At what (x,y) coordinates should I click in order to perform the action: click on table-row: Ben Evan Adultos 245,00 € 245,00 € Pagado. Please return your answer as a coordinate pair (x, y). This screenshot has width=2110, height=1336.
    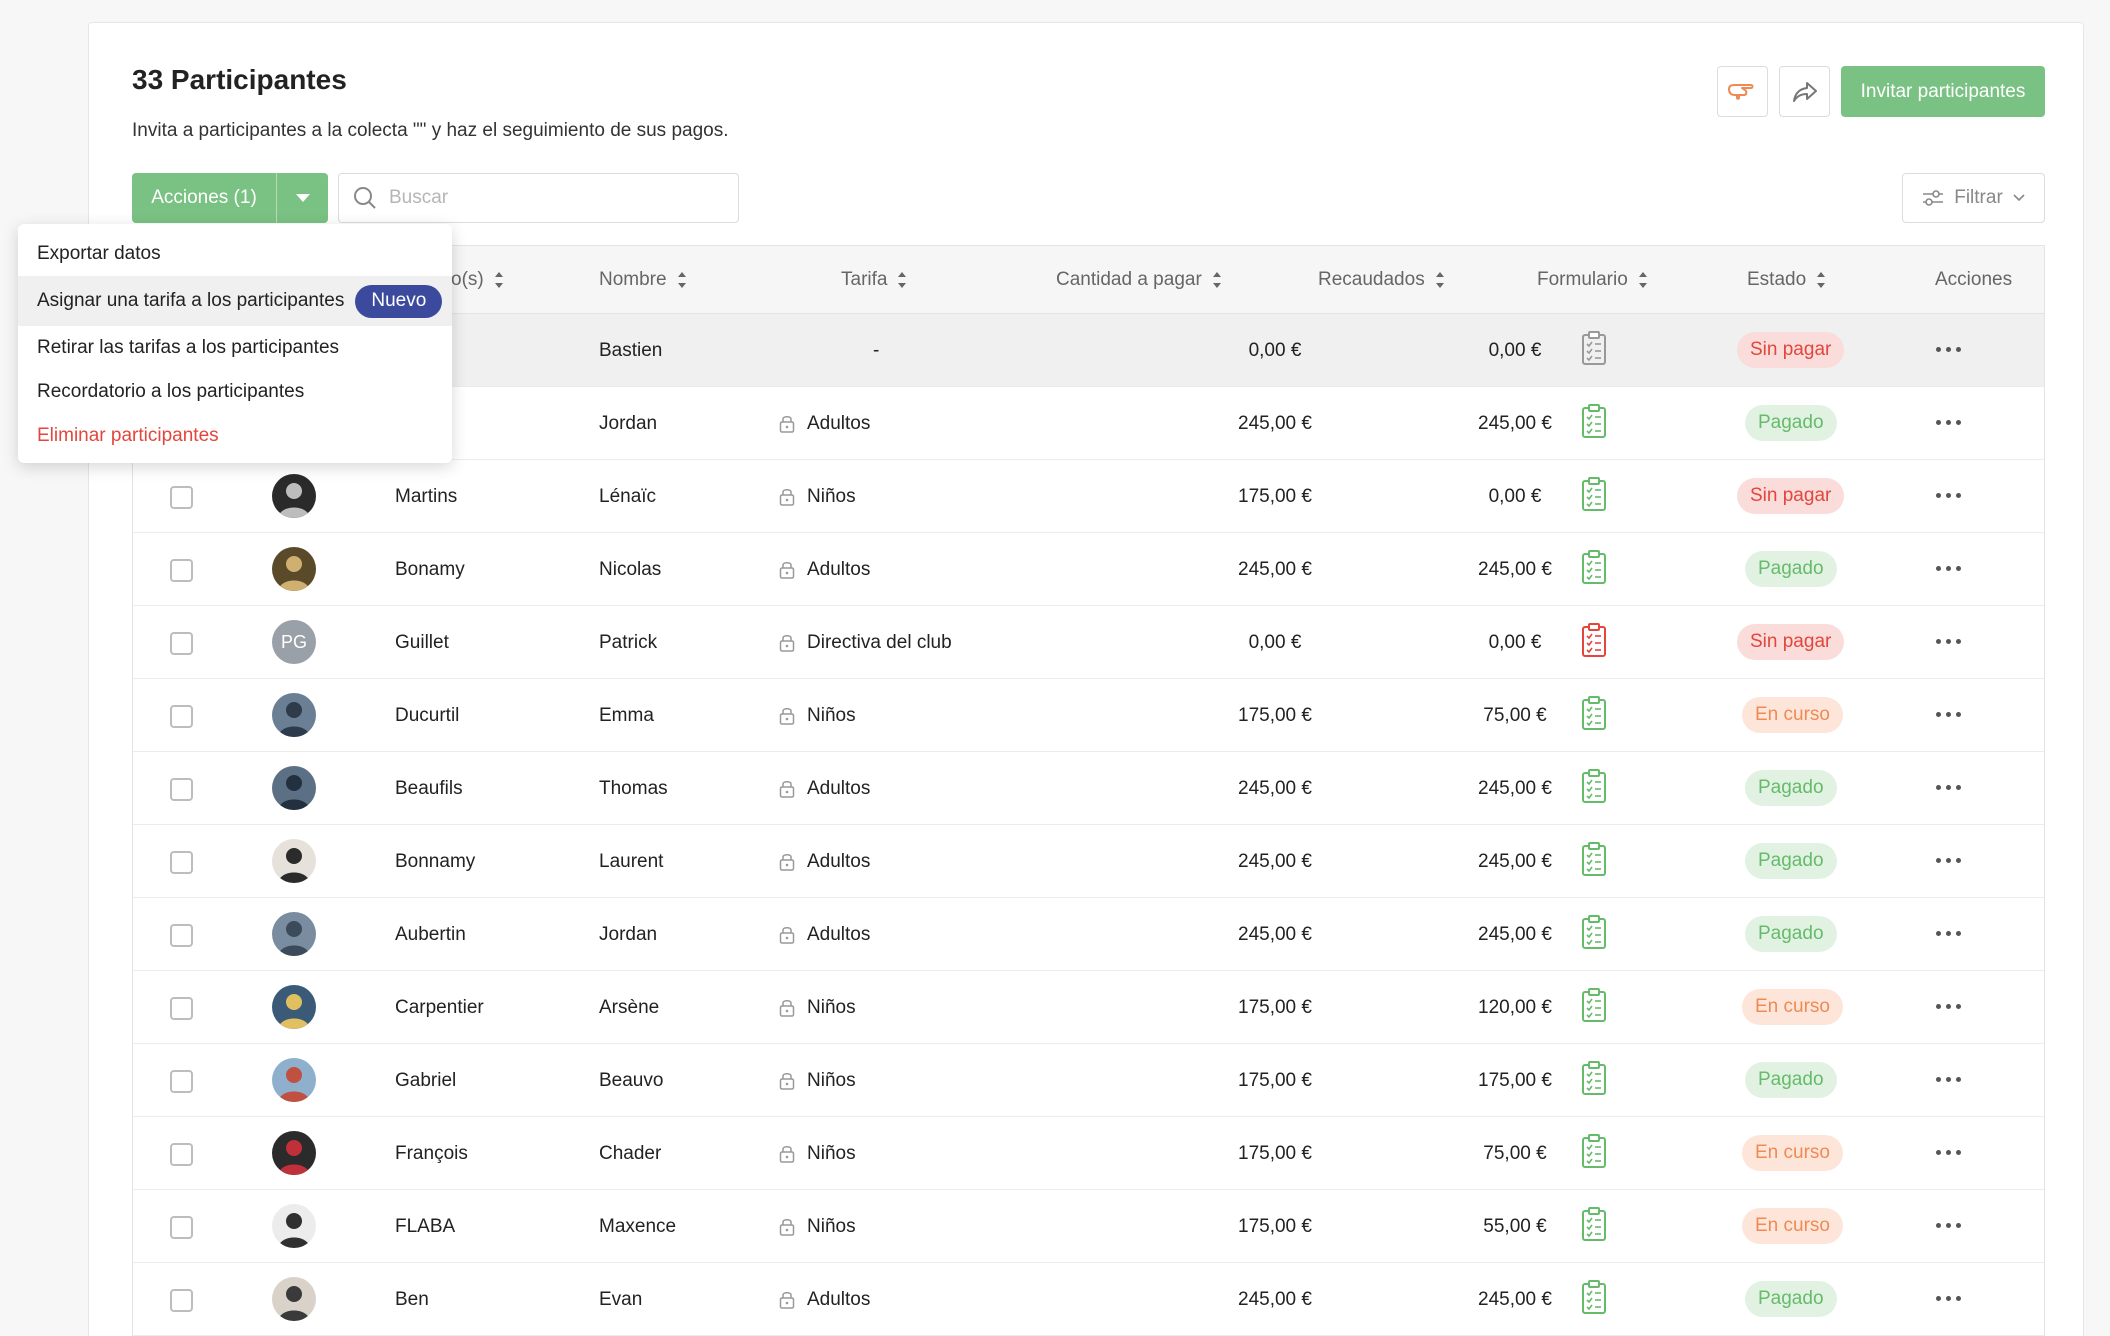
    Looking at the image, I should click on (1088, 1299).